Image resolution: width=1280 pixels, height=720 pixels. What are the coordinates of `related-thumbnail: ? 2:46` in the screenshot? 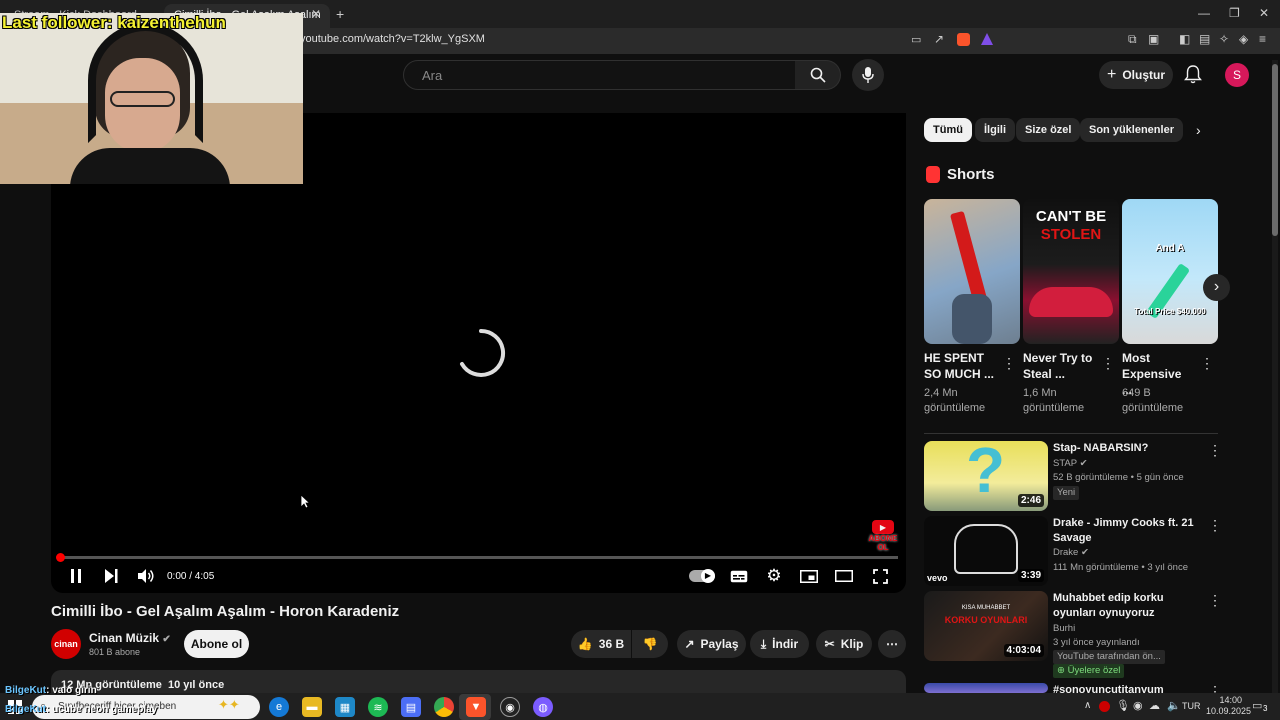 It's located at (986, 476).